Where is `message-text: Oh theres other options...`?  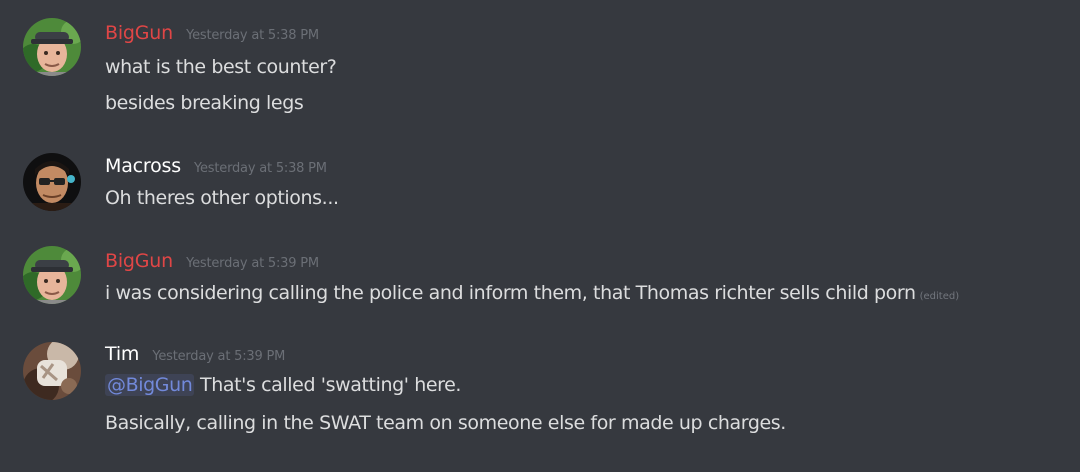 message-text: Oh theres other options... is located at coordinates (222, 198).